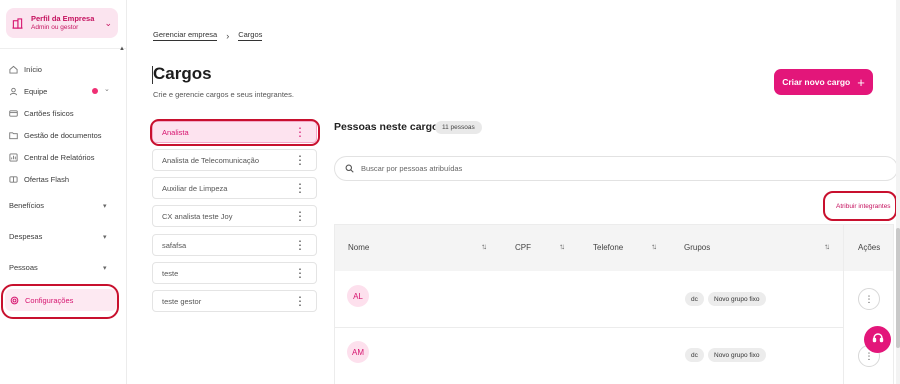 Image resolution: width=900 pixels, height=384 pixels. Describe the element at coordinates (95, 91) in the screenshot. I see `notification-dot` at that location.